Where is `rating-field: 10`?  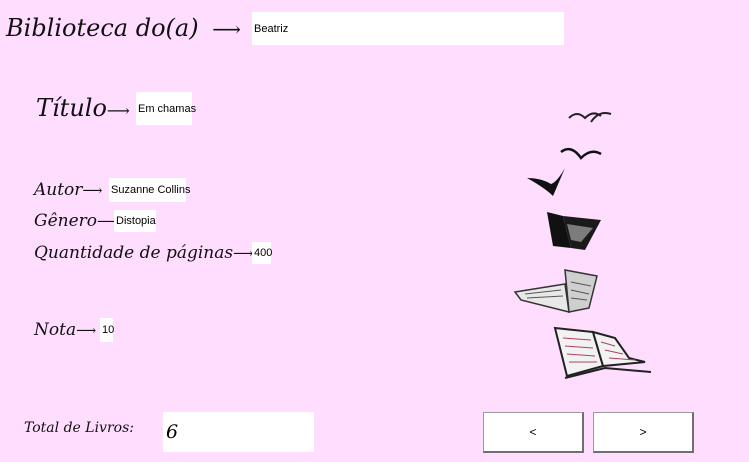 rating-field: 10 is located at coordinates (107, 330).